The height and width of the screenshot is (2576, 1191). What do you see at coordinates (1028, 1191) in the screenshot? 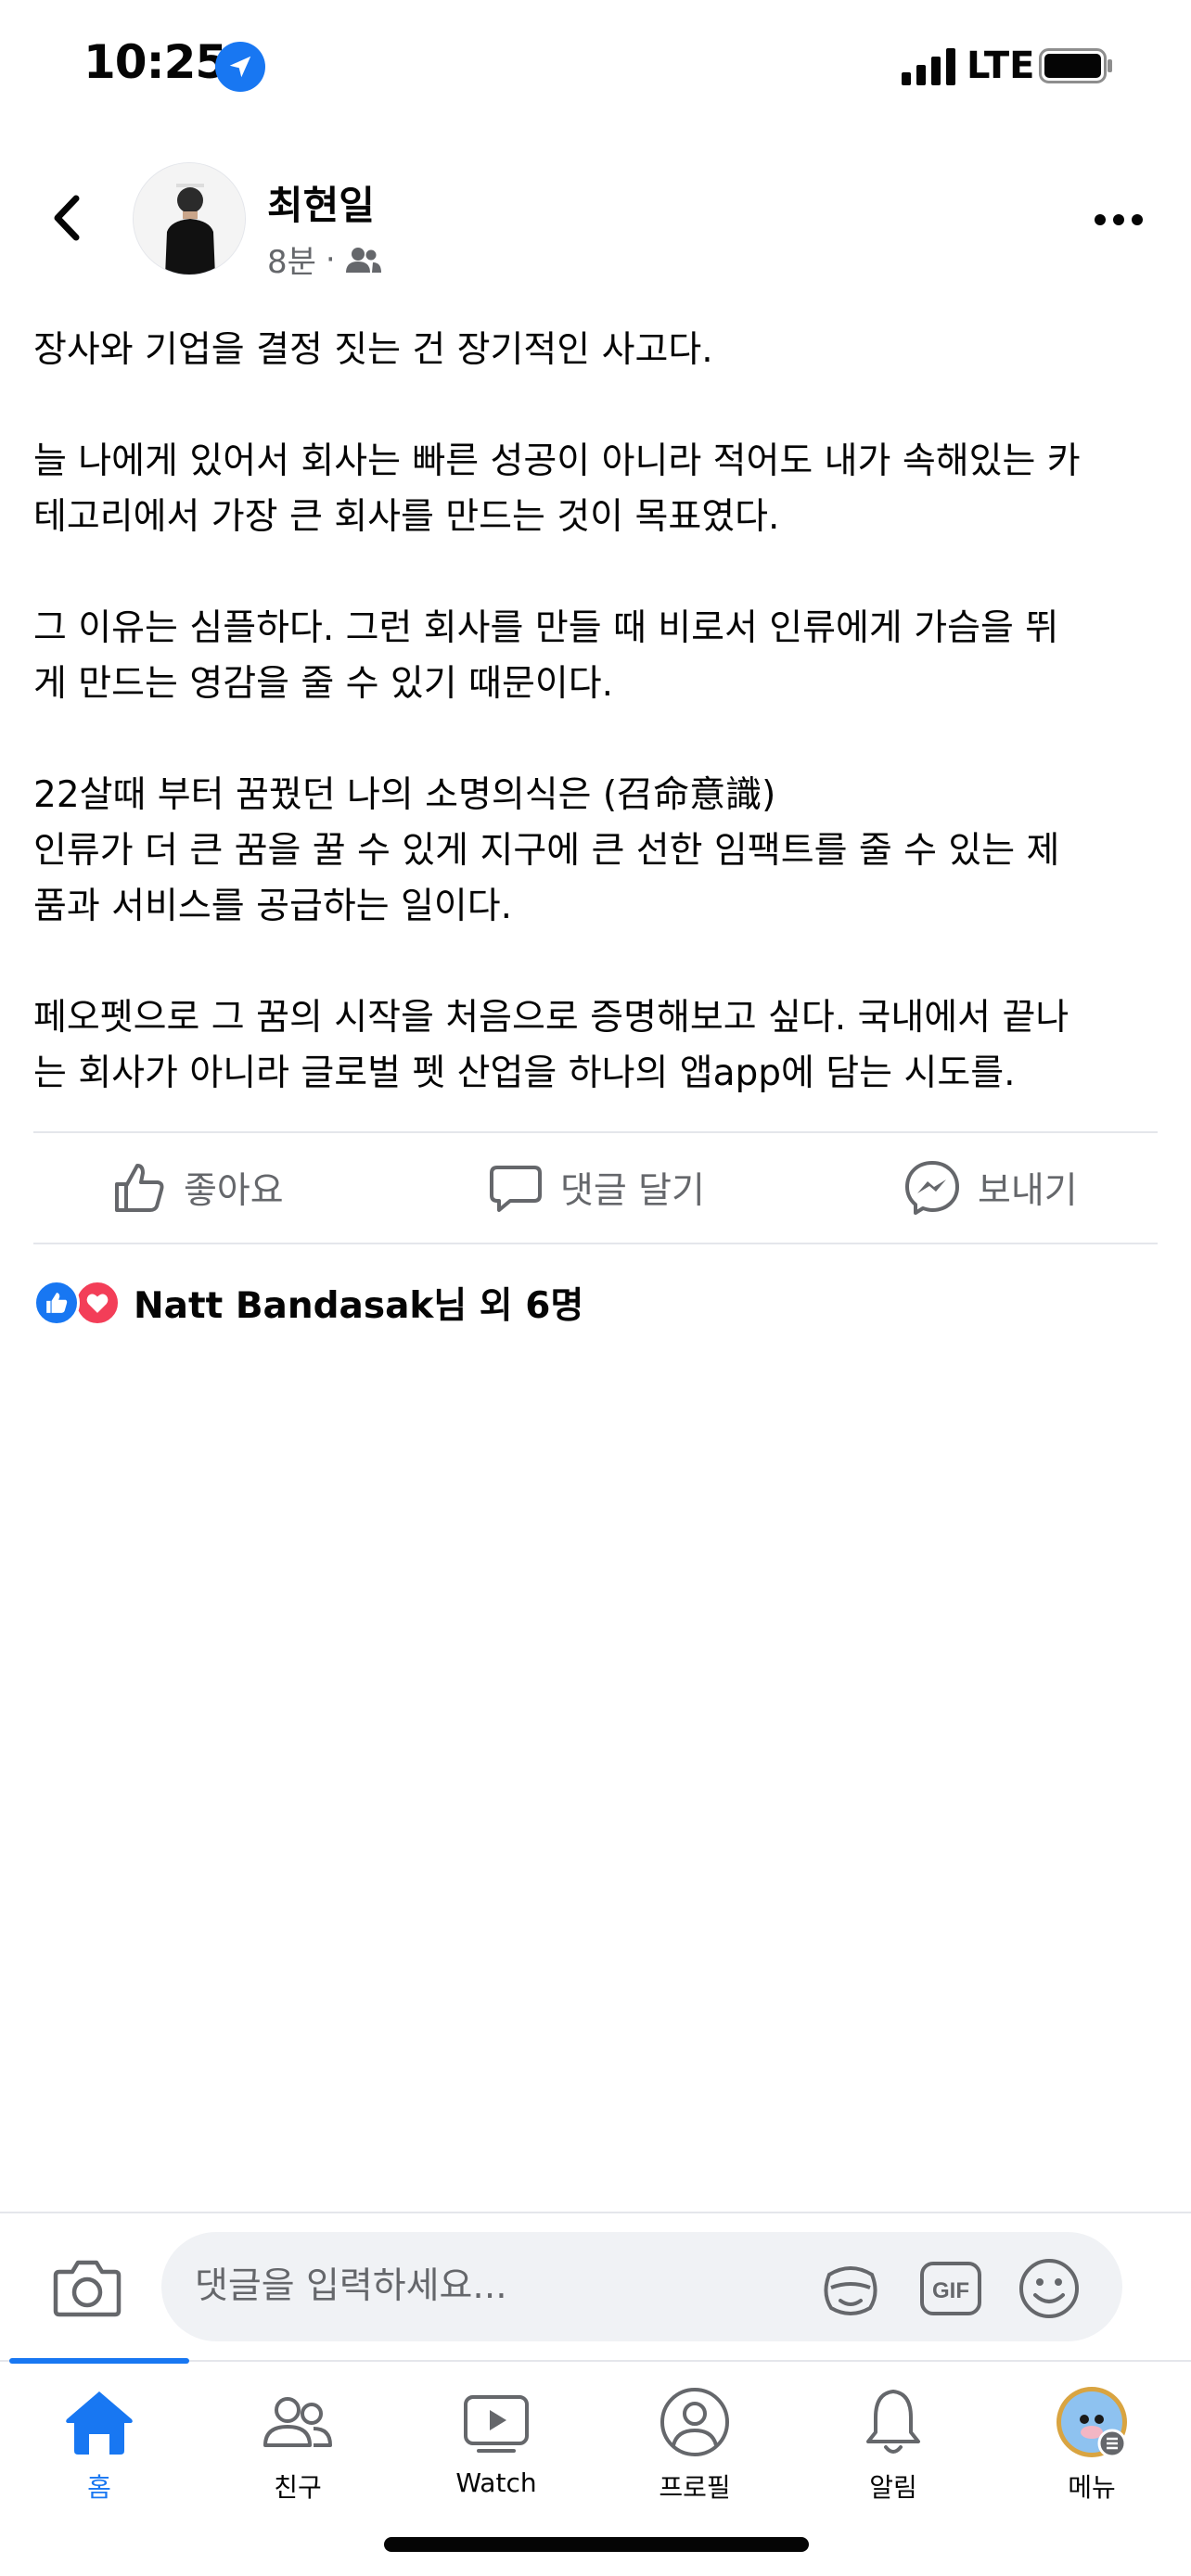
I see `send-label: 보내기` at bounding box center [1028, 1191].